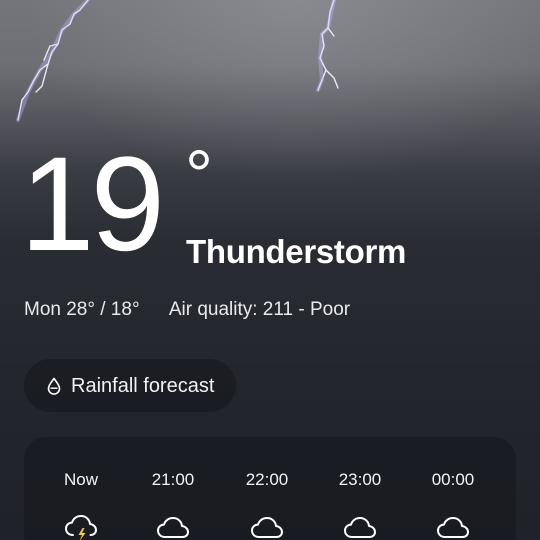  What do you see at coordinates (54, 386) in the screenshot?
I see `droplet-icon` at bounding box center [54, 386].